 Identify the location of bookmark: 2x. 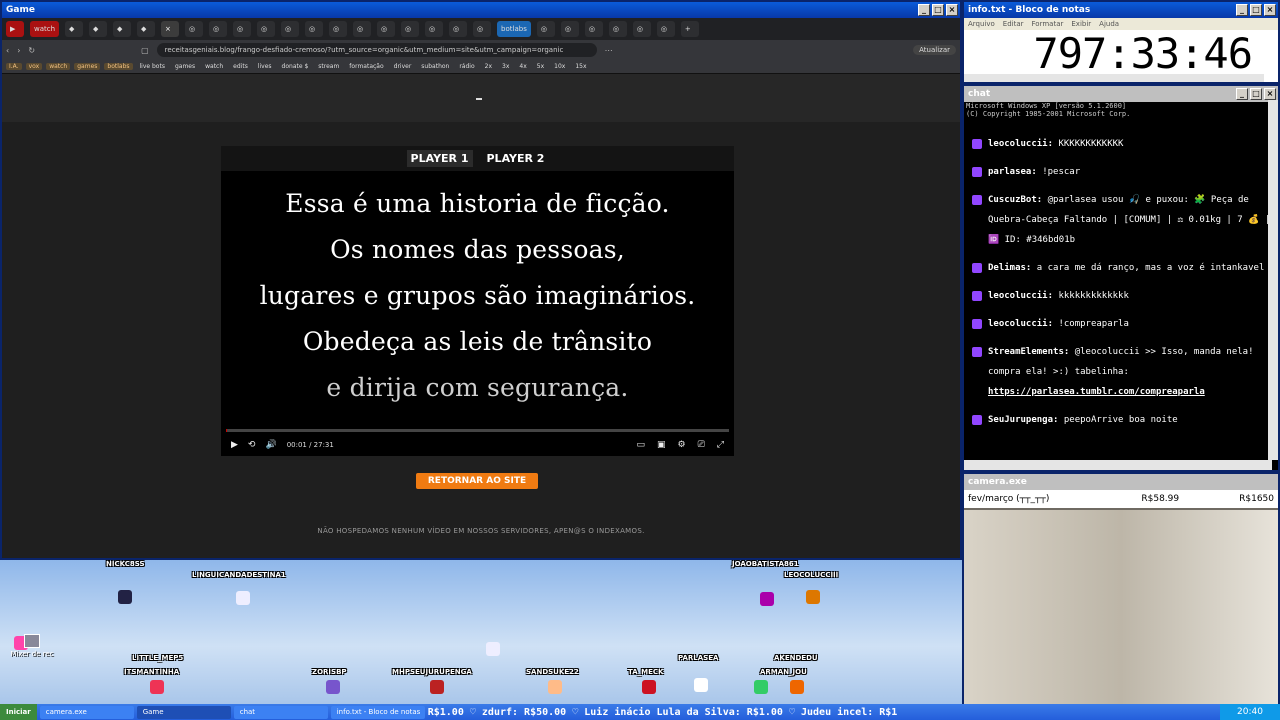
(488, 66).